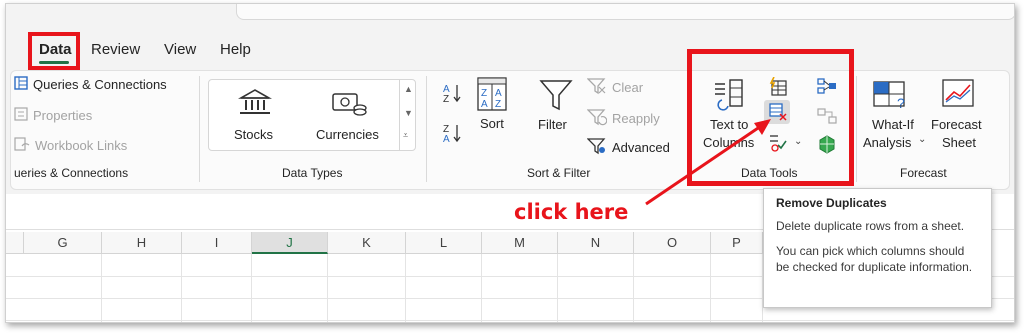 The width and height of the screenshot is (1024, 333). What do you see at coordinates (959, 142) in the screenshot?
I see `forecast-sheet-line2: Sheet` at bounding box center [959, 142].